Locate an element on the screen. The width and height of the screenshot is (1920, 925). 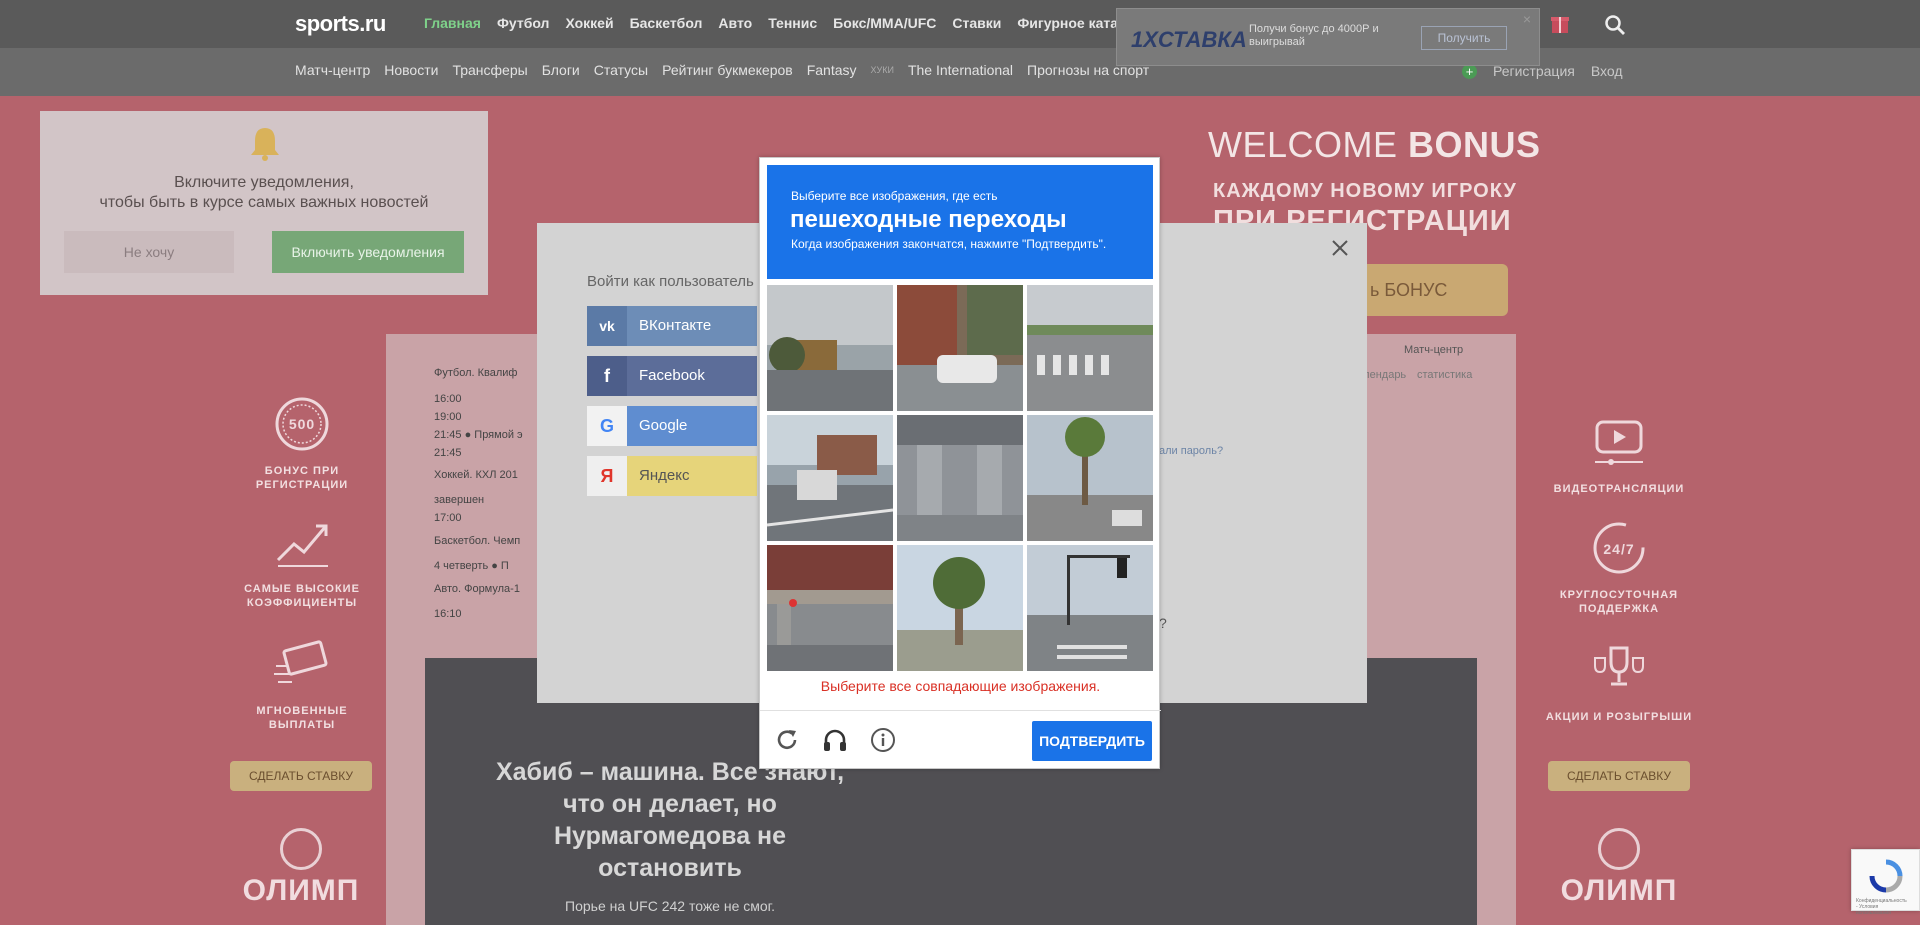
trophy-icon is located at coordinates (1619, 666).